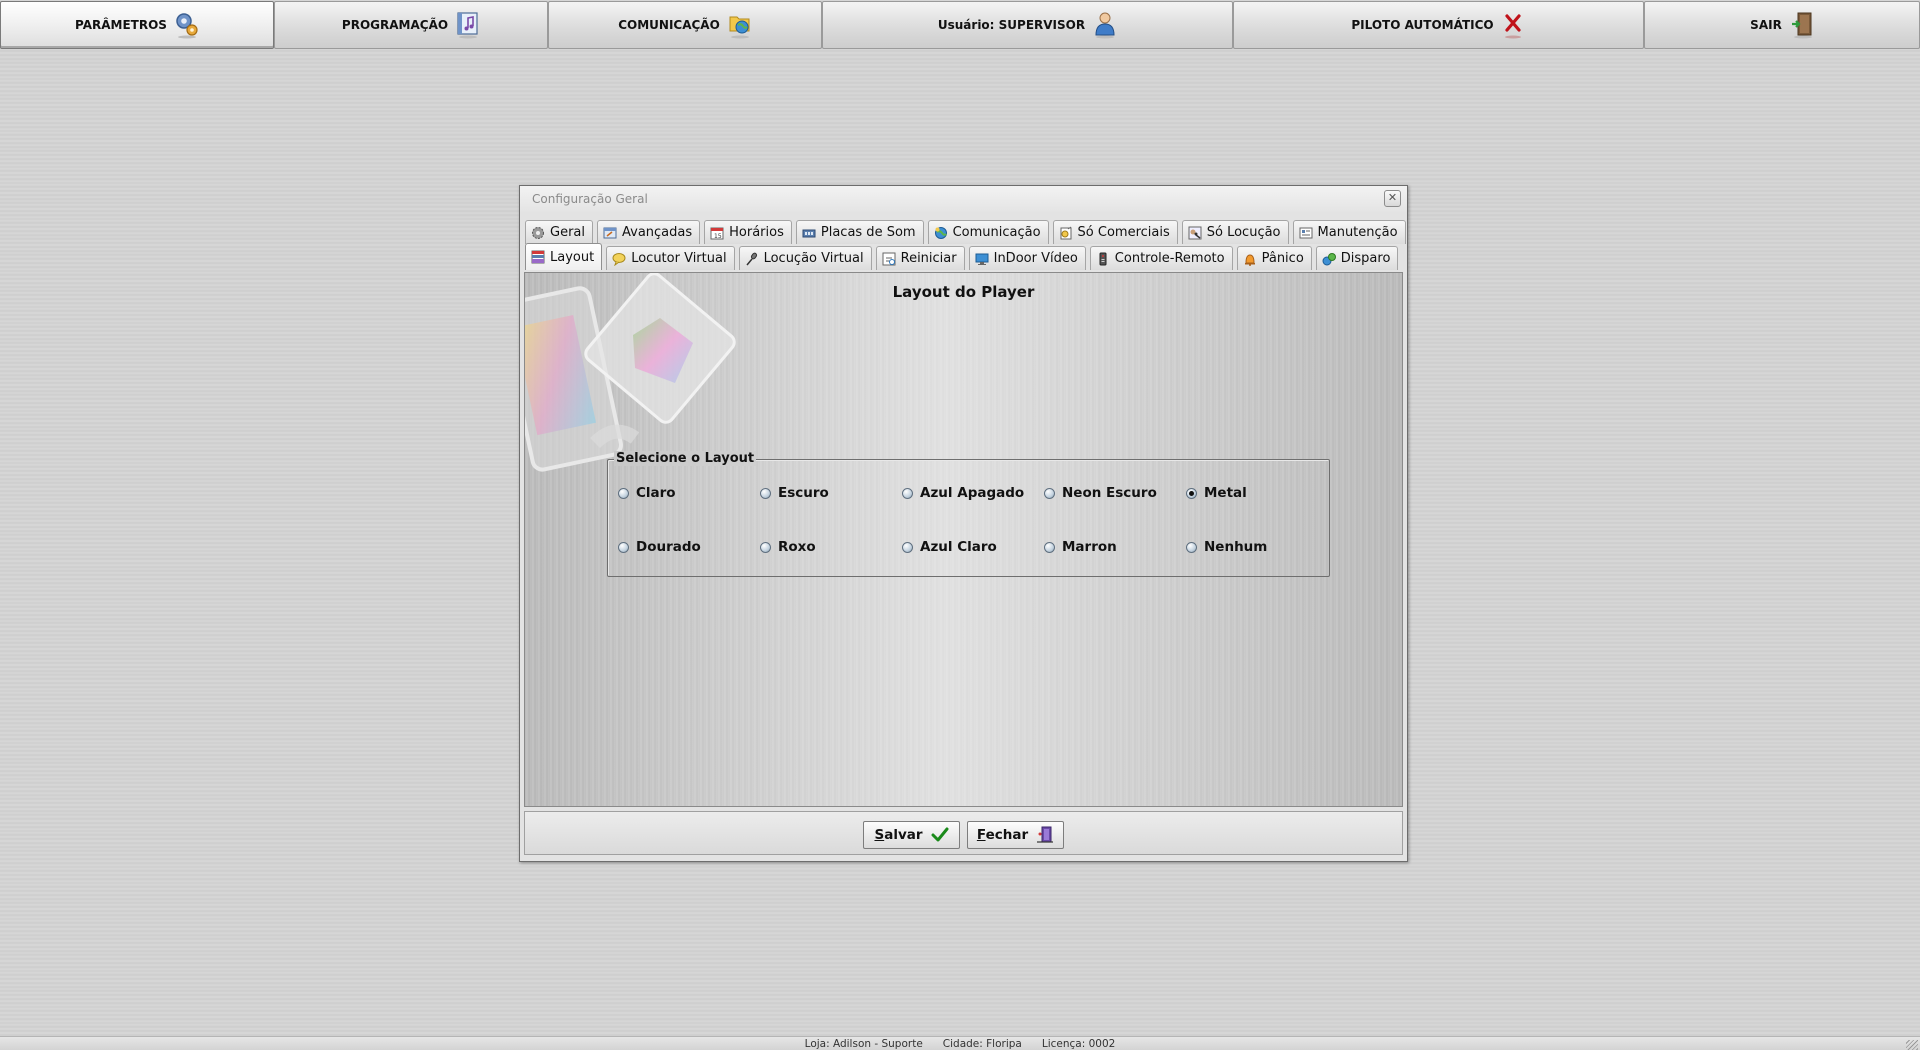 This screenshot has width=1920, height=1050. I want to click on radio-marron: Marron, so click(1080, 547).